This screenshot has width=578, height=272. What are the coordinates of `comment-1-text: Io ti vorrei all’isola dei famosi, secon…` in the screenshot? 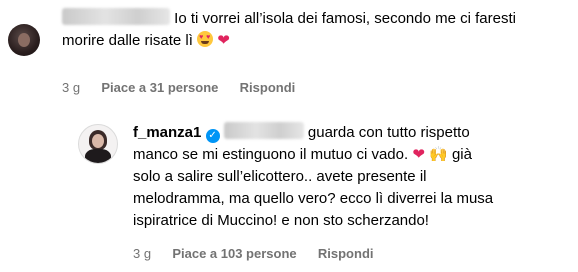 It's located at (312, 30).